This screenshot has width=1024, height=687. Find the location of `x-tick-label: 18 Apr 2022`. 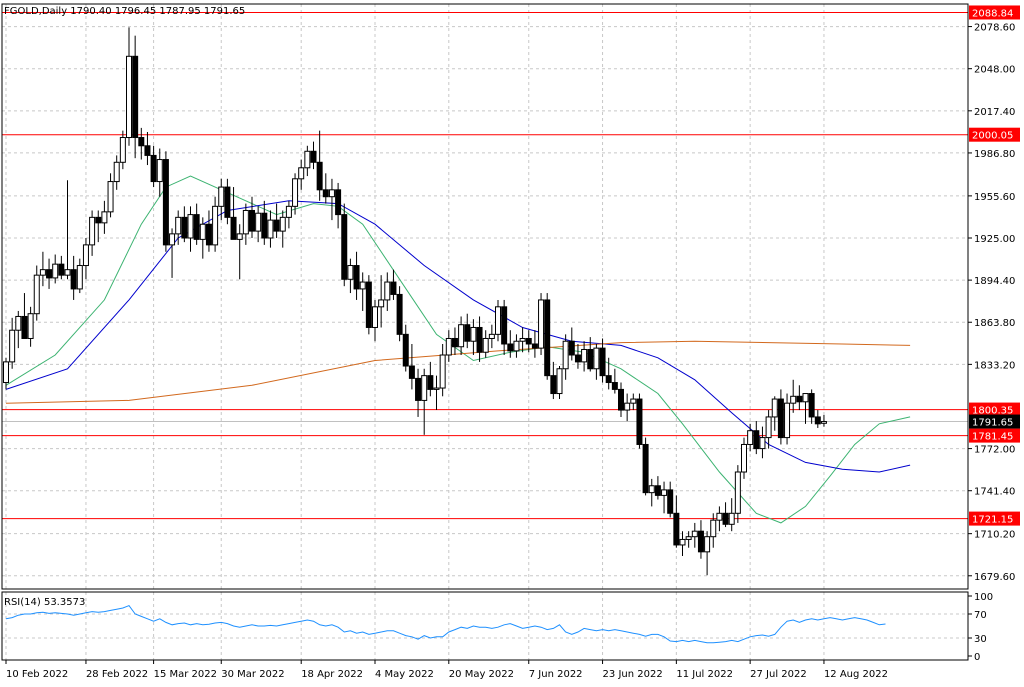

x-tick-label: 18 Apr 2022 is located at coordinates (332, 674).